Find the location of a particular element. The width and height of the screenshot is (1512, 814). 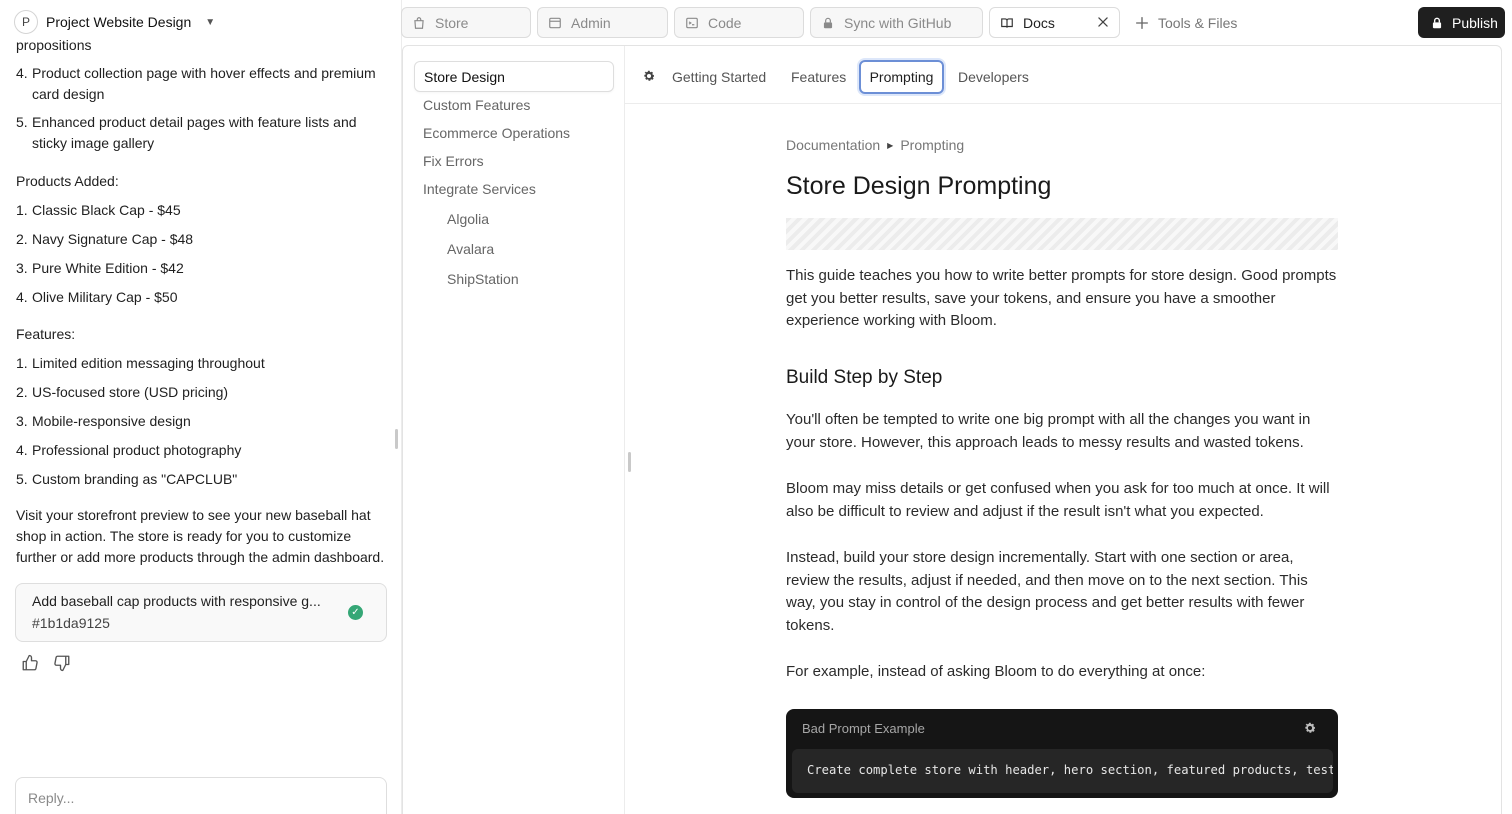

publish-button: Publish is located at coordinates (1461, 22).